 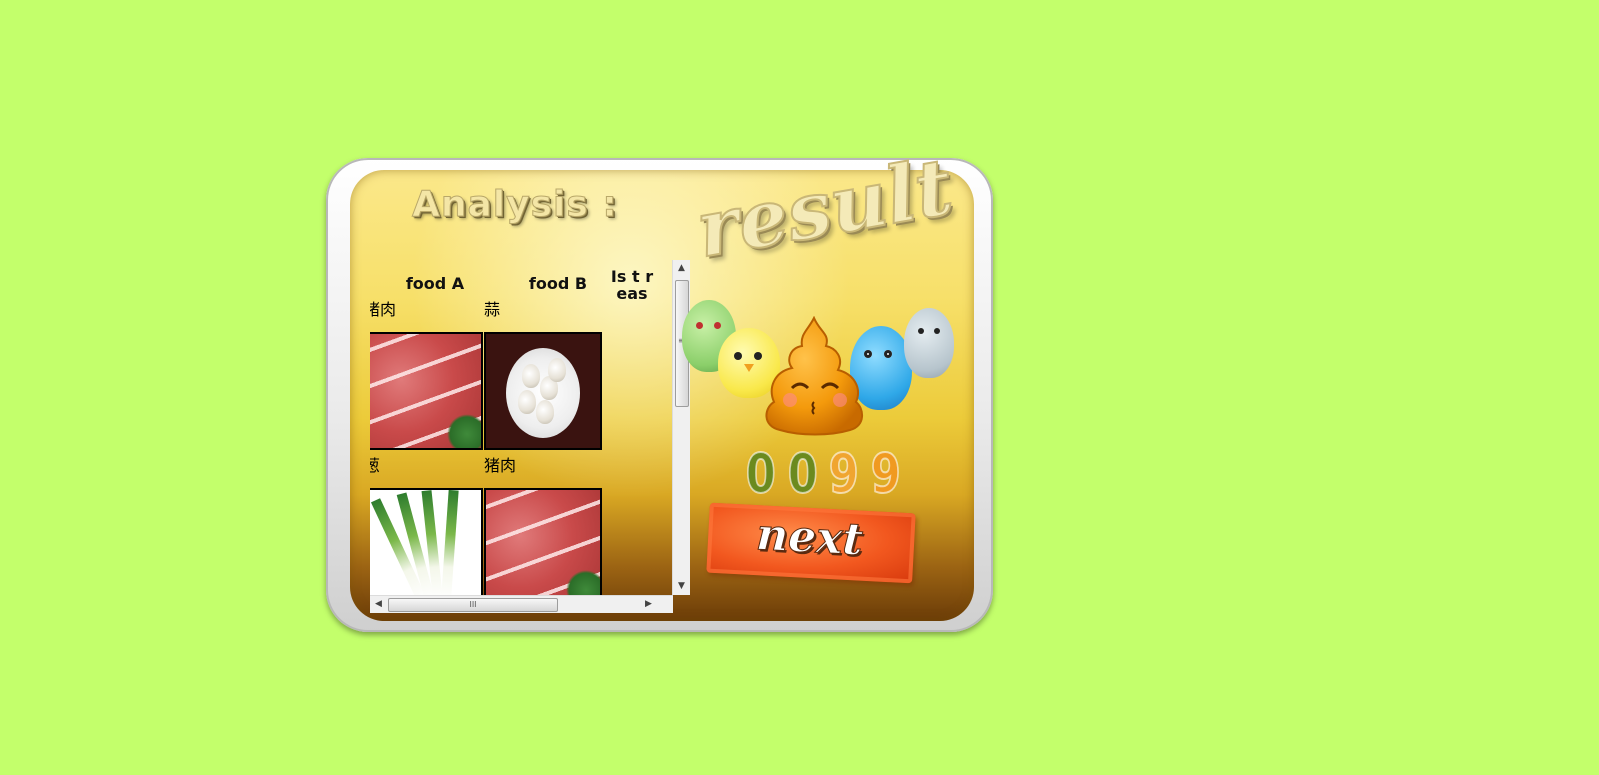 I want to click on scallion-image, so click(x=426, y=547).